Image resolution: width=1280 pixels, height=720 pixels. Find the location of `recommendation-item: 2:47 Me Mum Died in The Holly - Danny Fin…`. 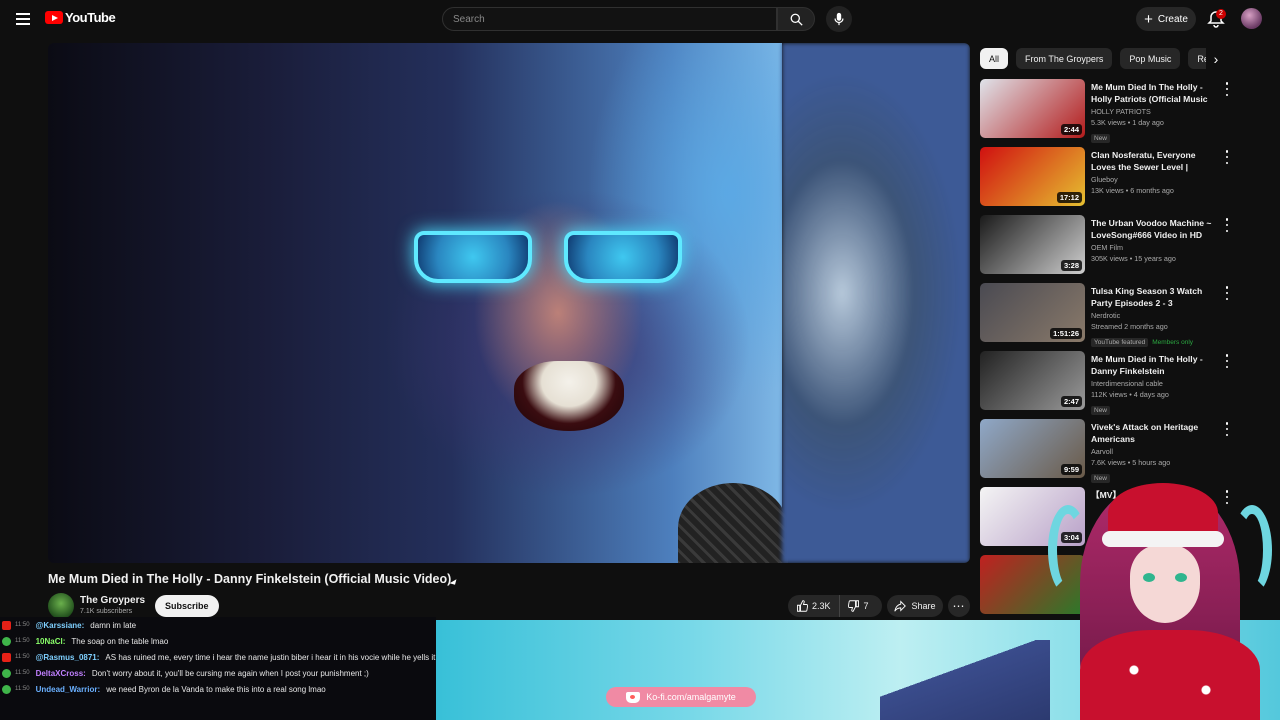

recommendation-item: 2:47 Me Mum Died in The Holly - Danny Fin… is located at coordinates (1110, 383).